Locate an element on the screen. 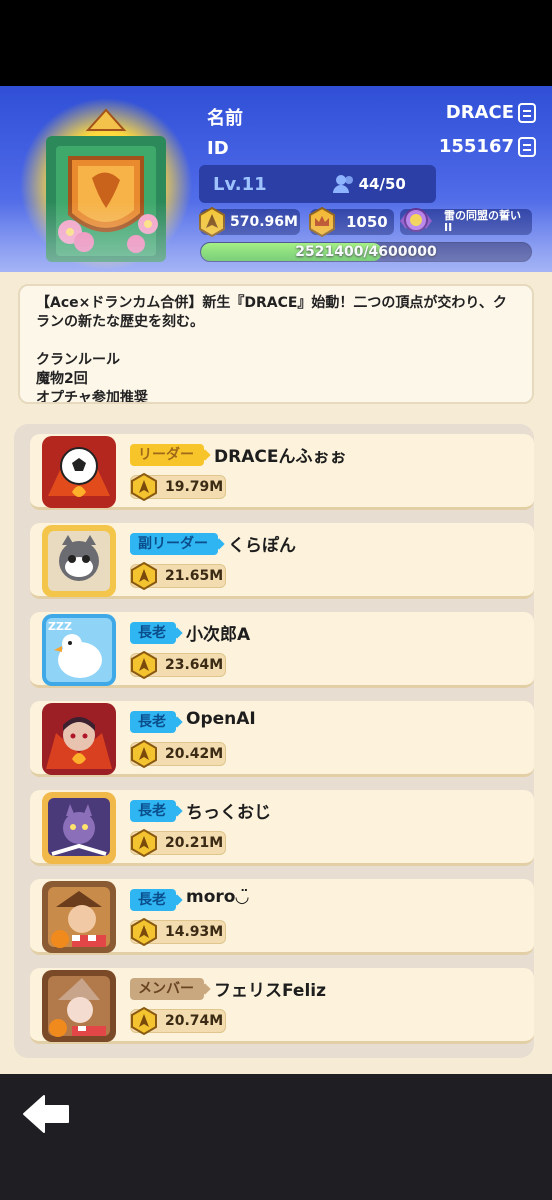 The image size is (552, 1200). members-icon is located at coordinates (343, 184).